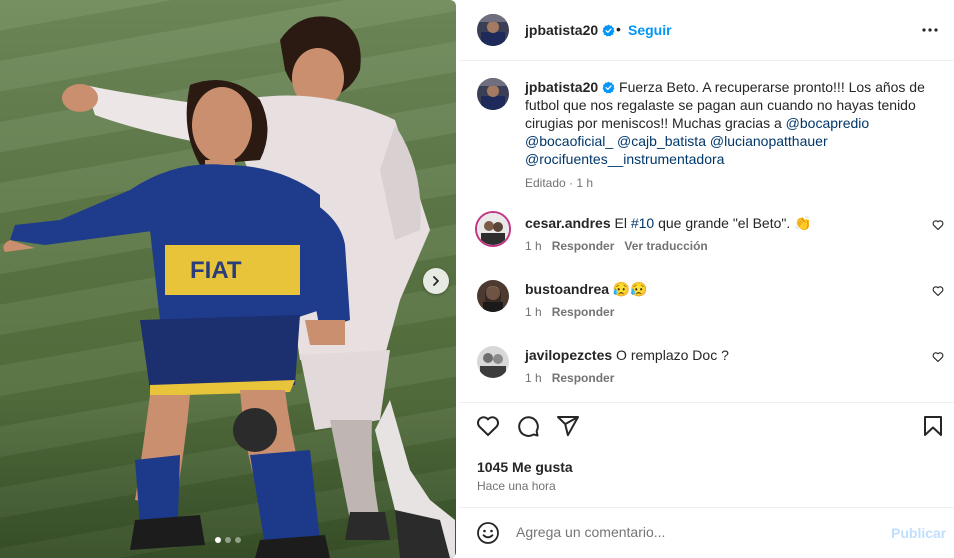  I want to click on comment-body: que grande "el Beto". 👏, so click(733, 223).